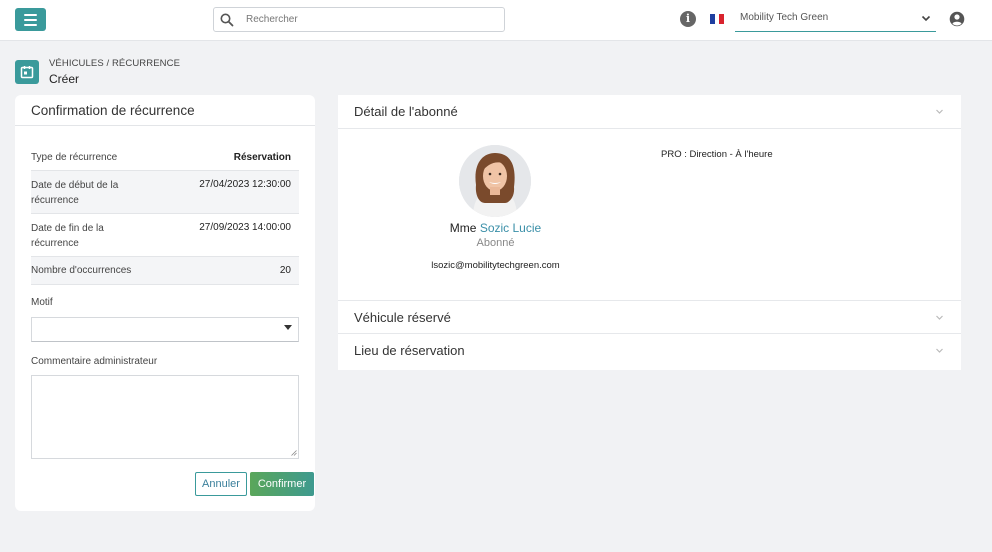  Describe the element at coordinates (81, 270) in the screenshot. I see `detail-label: Nombre d'occurrences` at that location.